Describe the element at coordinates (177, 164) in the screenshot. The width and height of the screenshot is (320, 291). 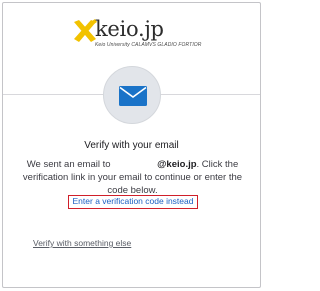
I see `email-domain: @keio.jp` at that location.